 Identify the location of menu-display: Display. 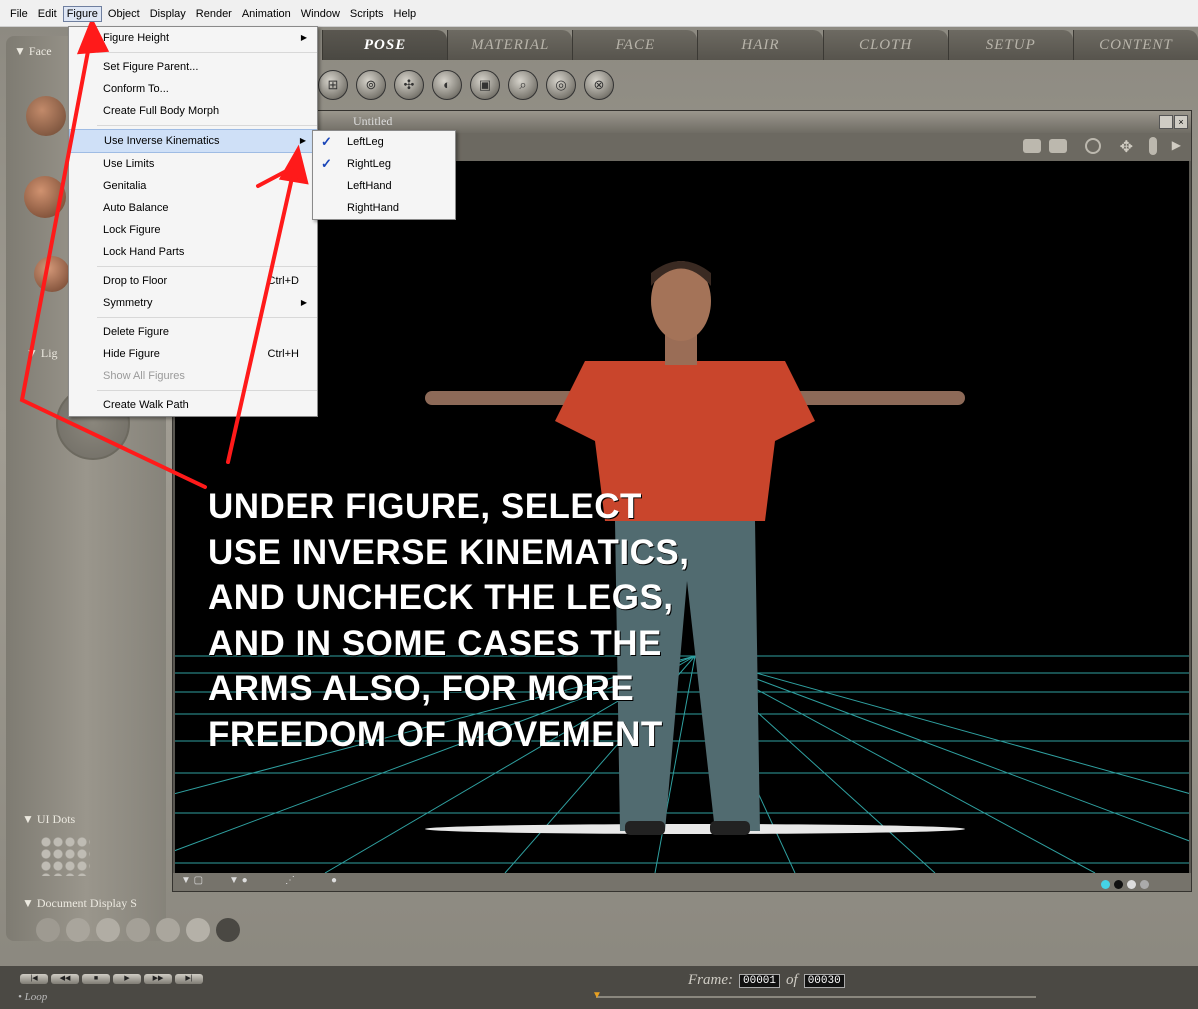
(168, 14).